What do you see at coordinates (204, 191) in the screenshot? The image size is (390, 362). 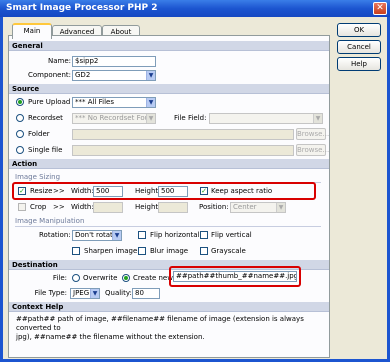 I see `keep-aspect-checkbox: ✓` at bounding box center [204, 191].